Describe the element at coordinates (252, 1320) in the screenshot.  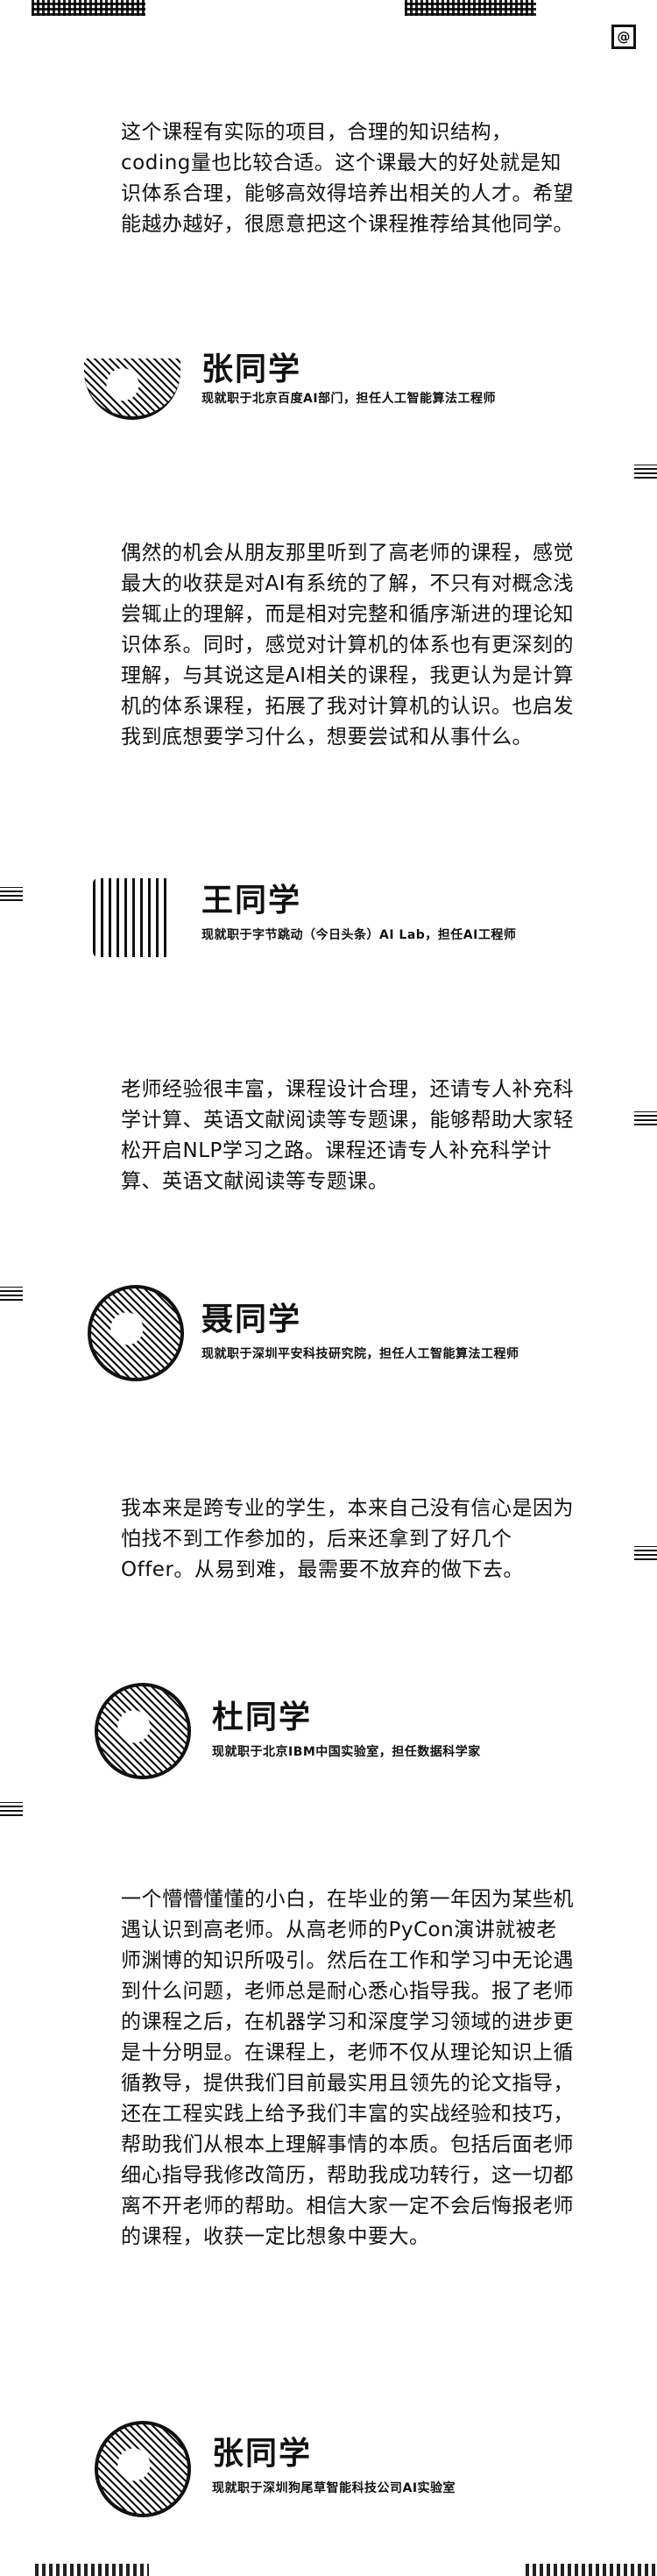
I see `student-name: 聂同学` at that location.